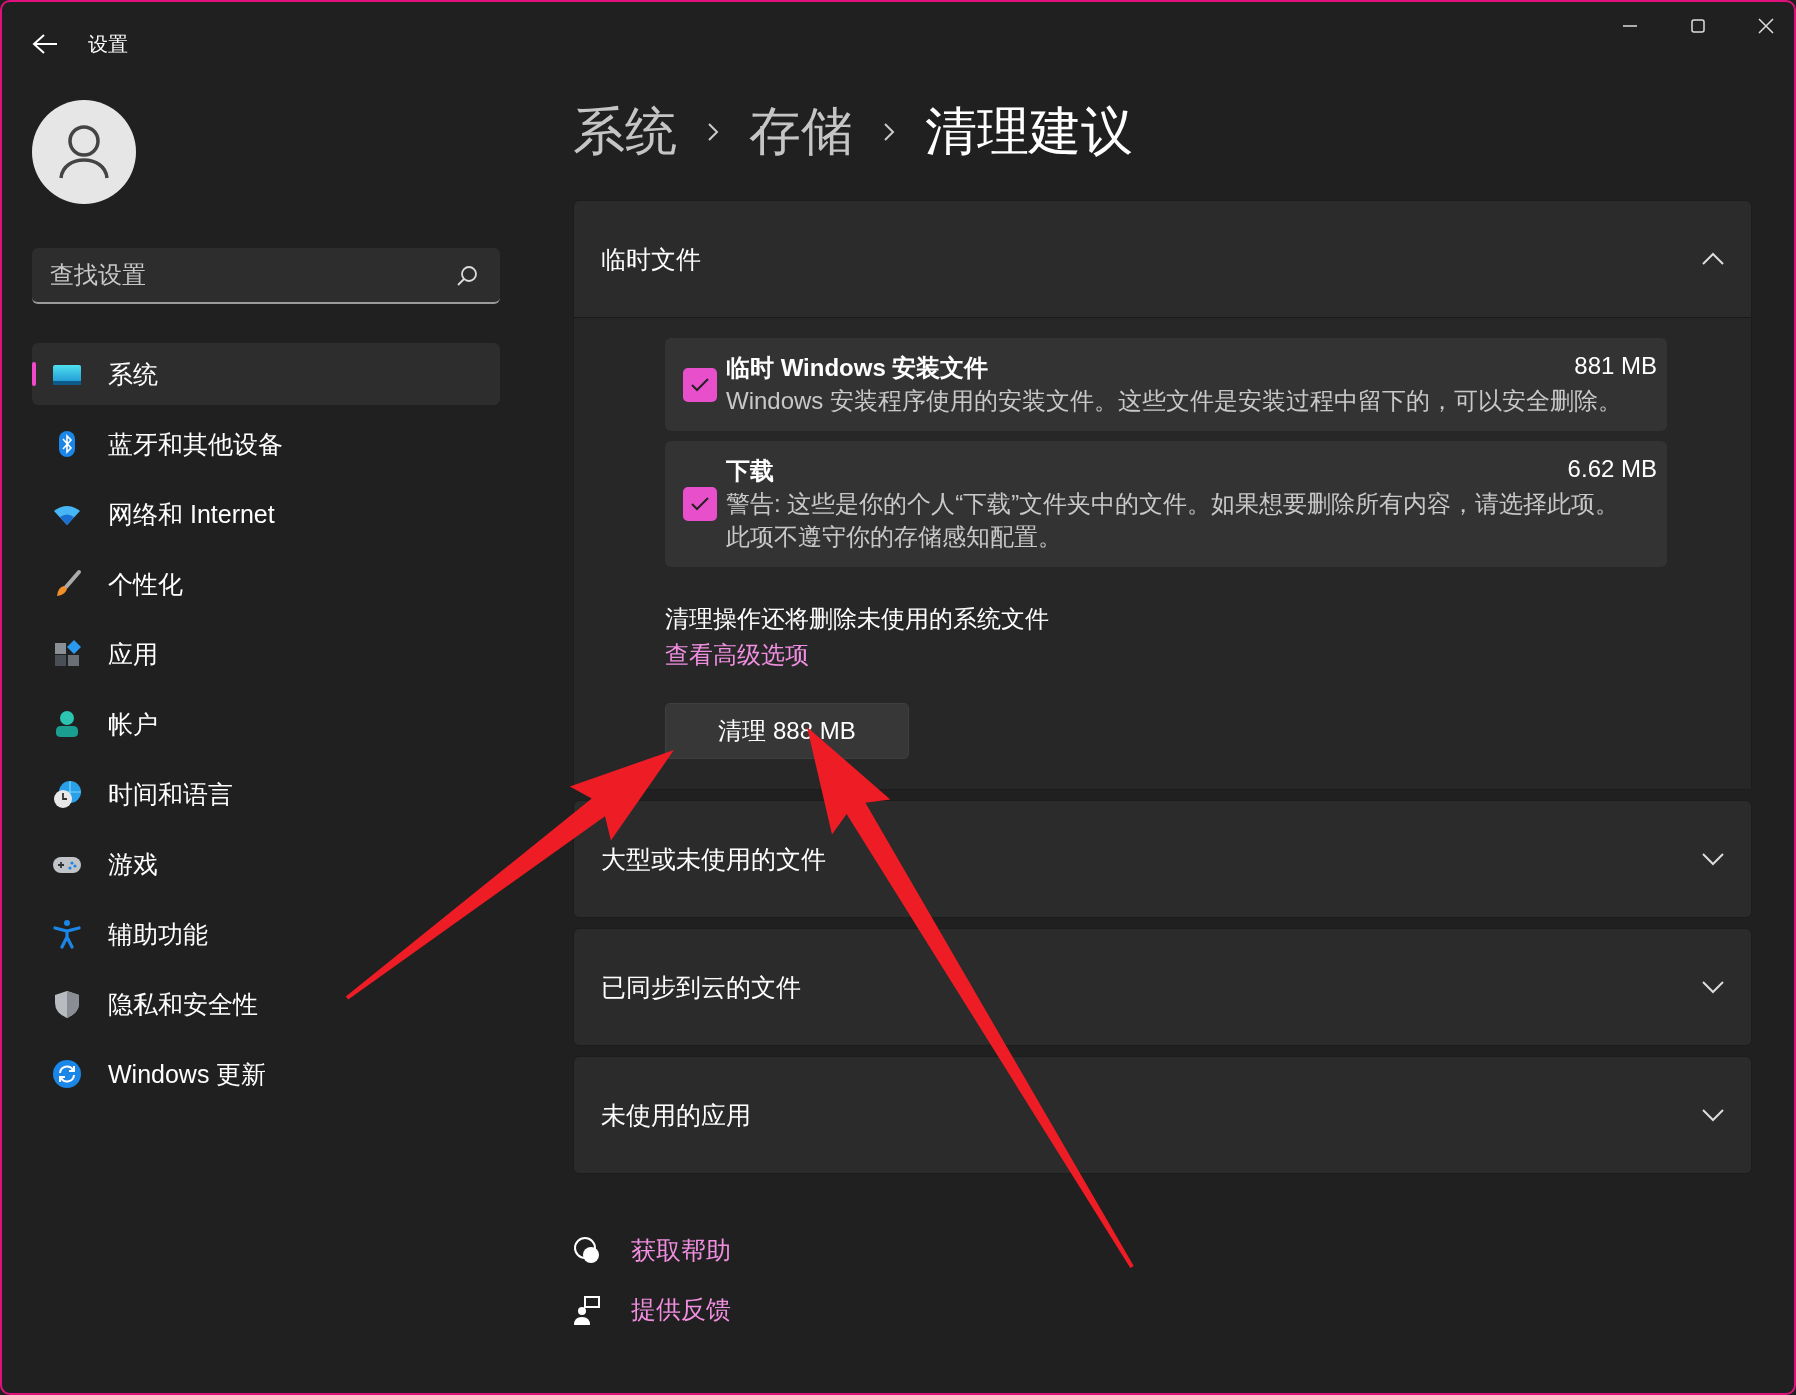  What do you see at coordinates (266, 794) in the screenshot?
I see `sidebar-item: 时间和语言` at bounding box center [266, 794].